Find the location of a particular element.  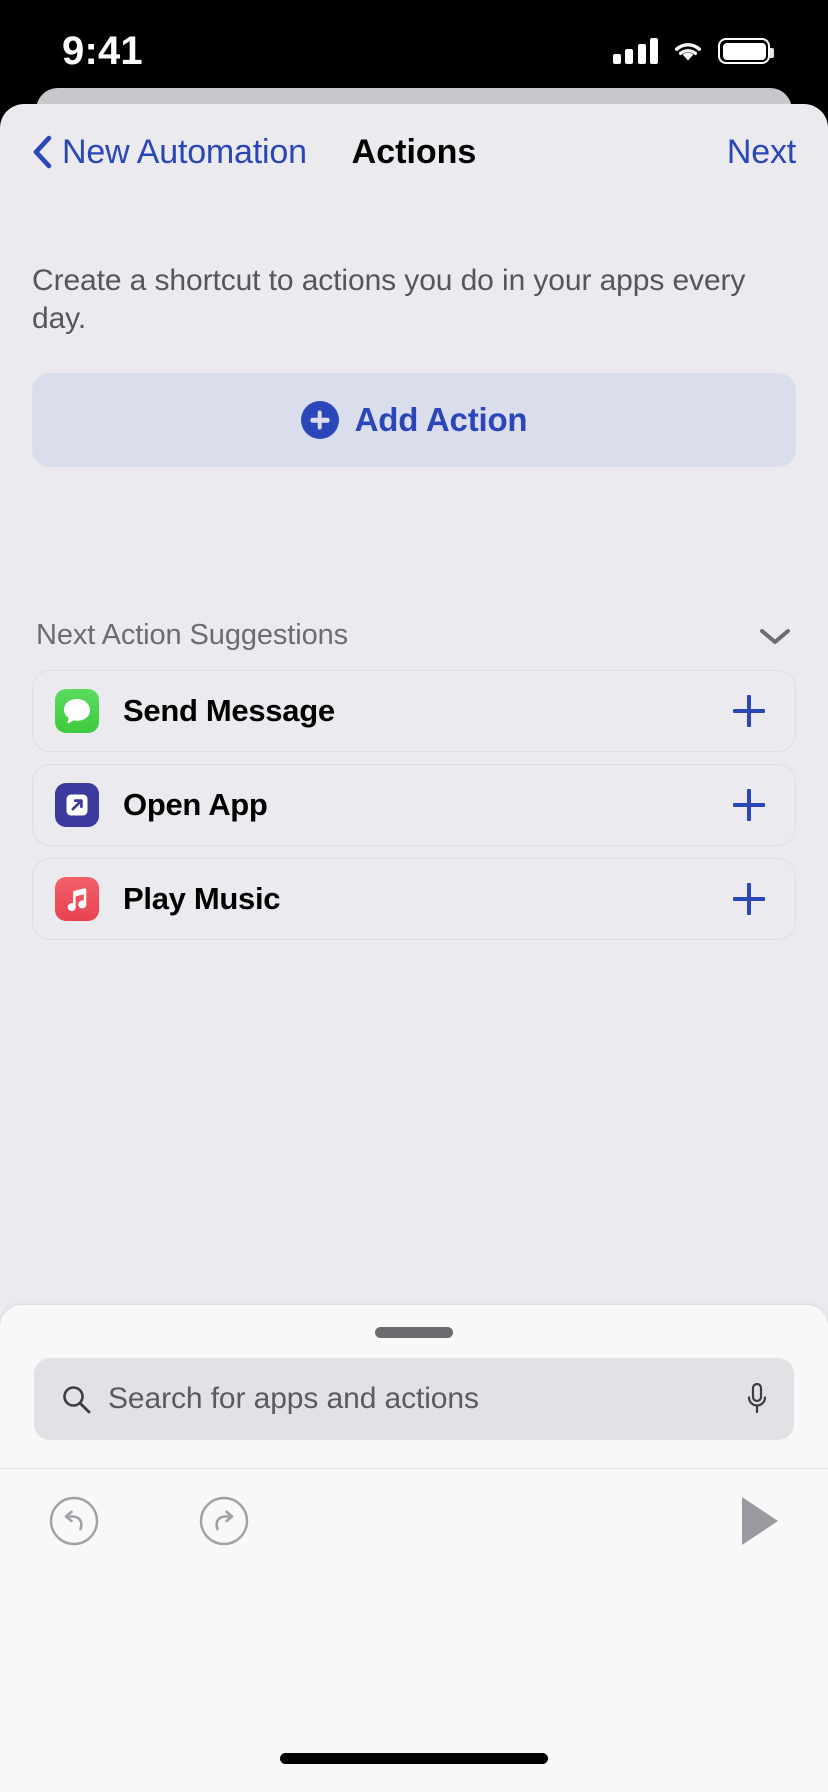

plus-circle-icon is located at coordinates (319, 420).